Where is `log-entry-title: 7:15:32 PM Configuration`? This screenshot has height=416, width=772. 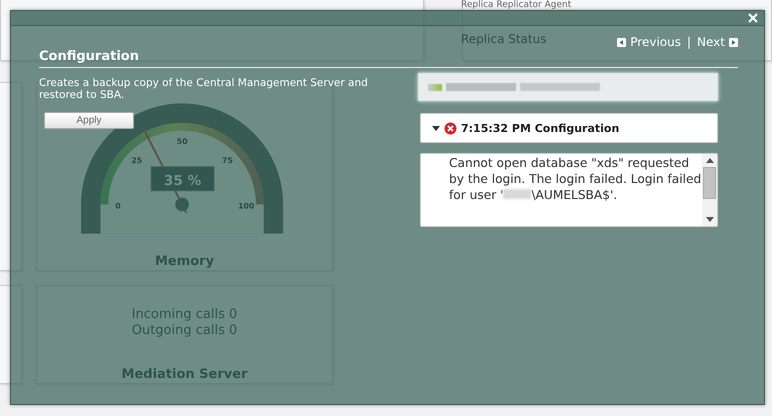
log-entry-title: 7:15:32 PM Configuration is located at coordinates (540, 128).